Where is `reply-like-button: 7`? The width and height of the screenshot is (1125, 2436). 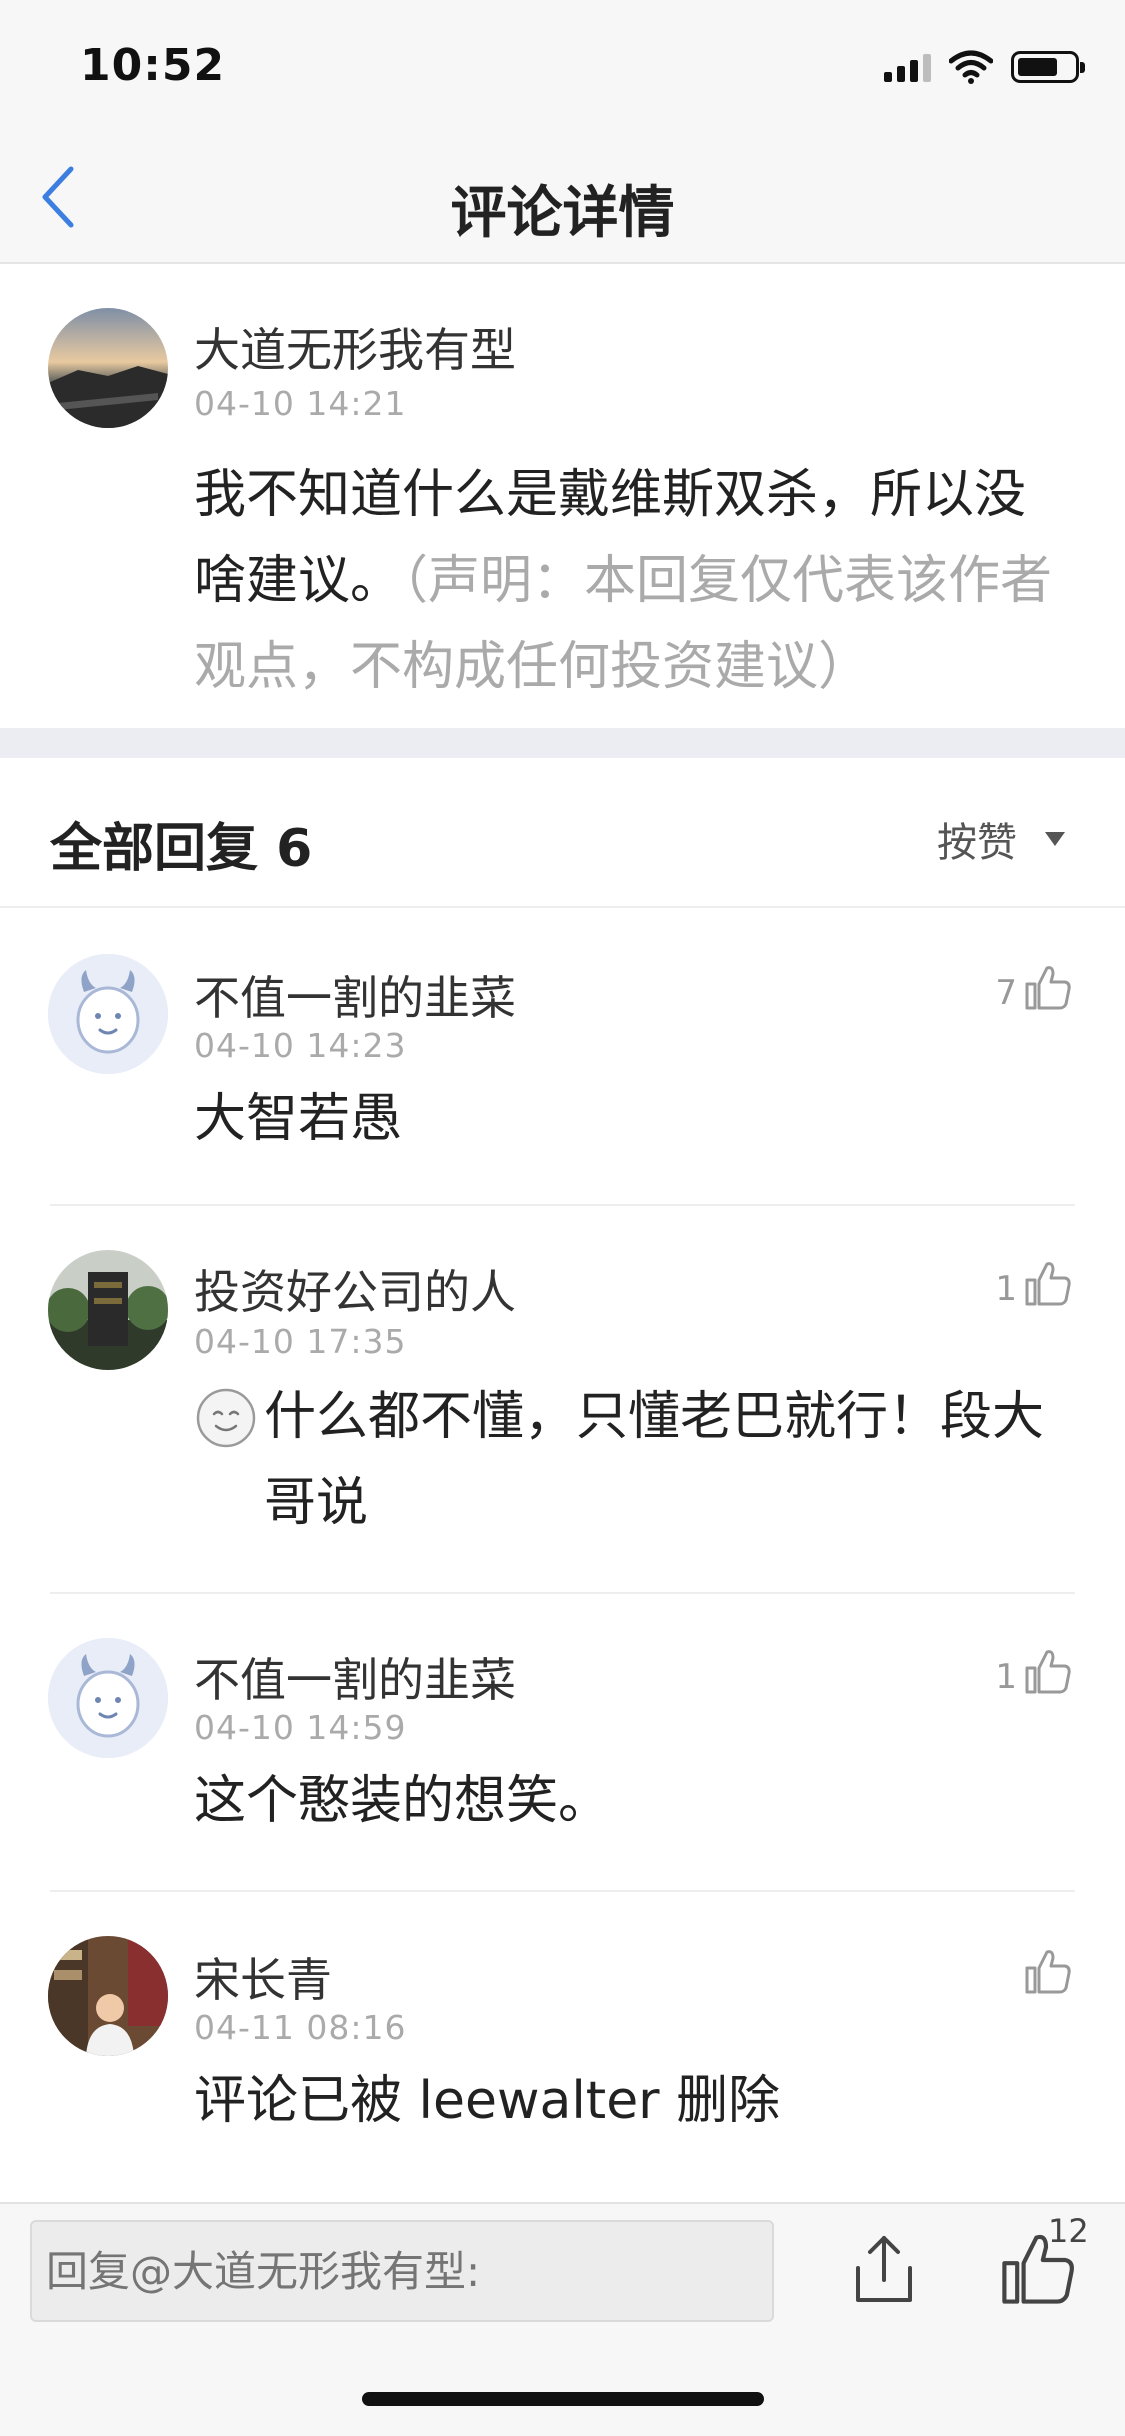
reply-like-button: 7 is located at coordinates (1034, 987).